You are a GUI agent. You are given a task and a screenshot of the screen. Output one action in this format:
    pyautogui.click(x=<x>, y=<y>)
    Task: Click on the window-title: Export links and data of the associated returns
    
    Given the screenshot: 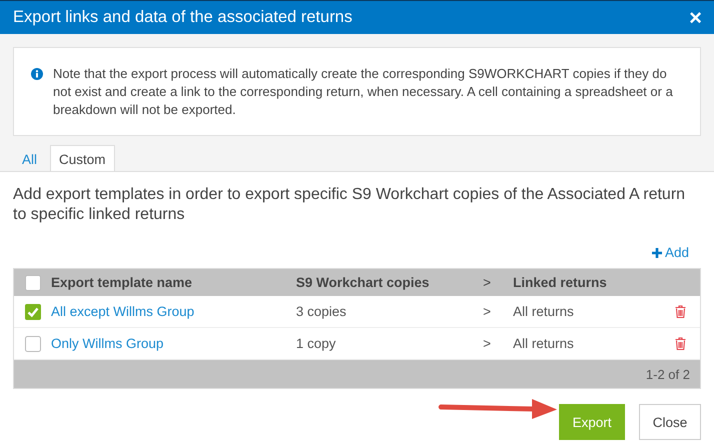 What is the action you would take?
    pyautogui.click(x=182, y=17)
    